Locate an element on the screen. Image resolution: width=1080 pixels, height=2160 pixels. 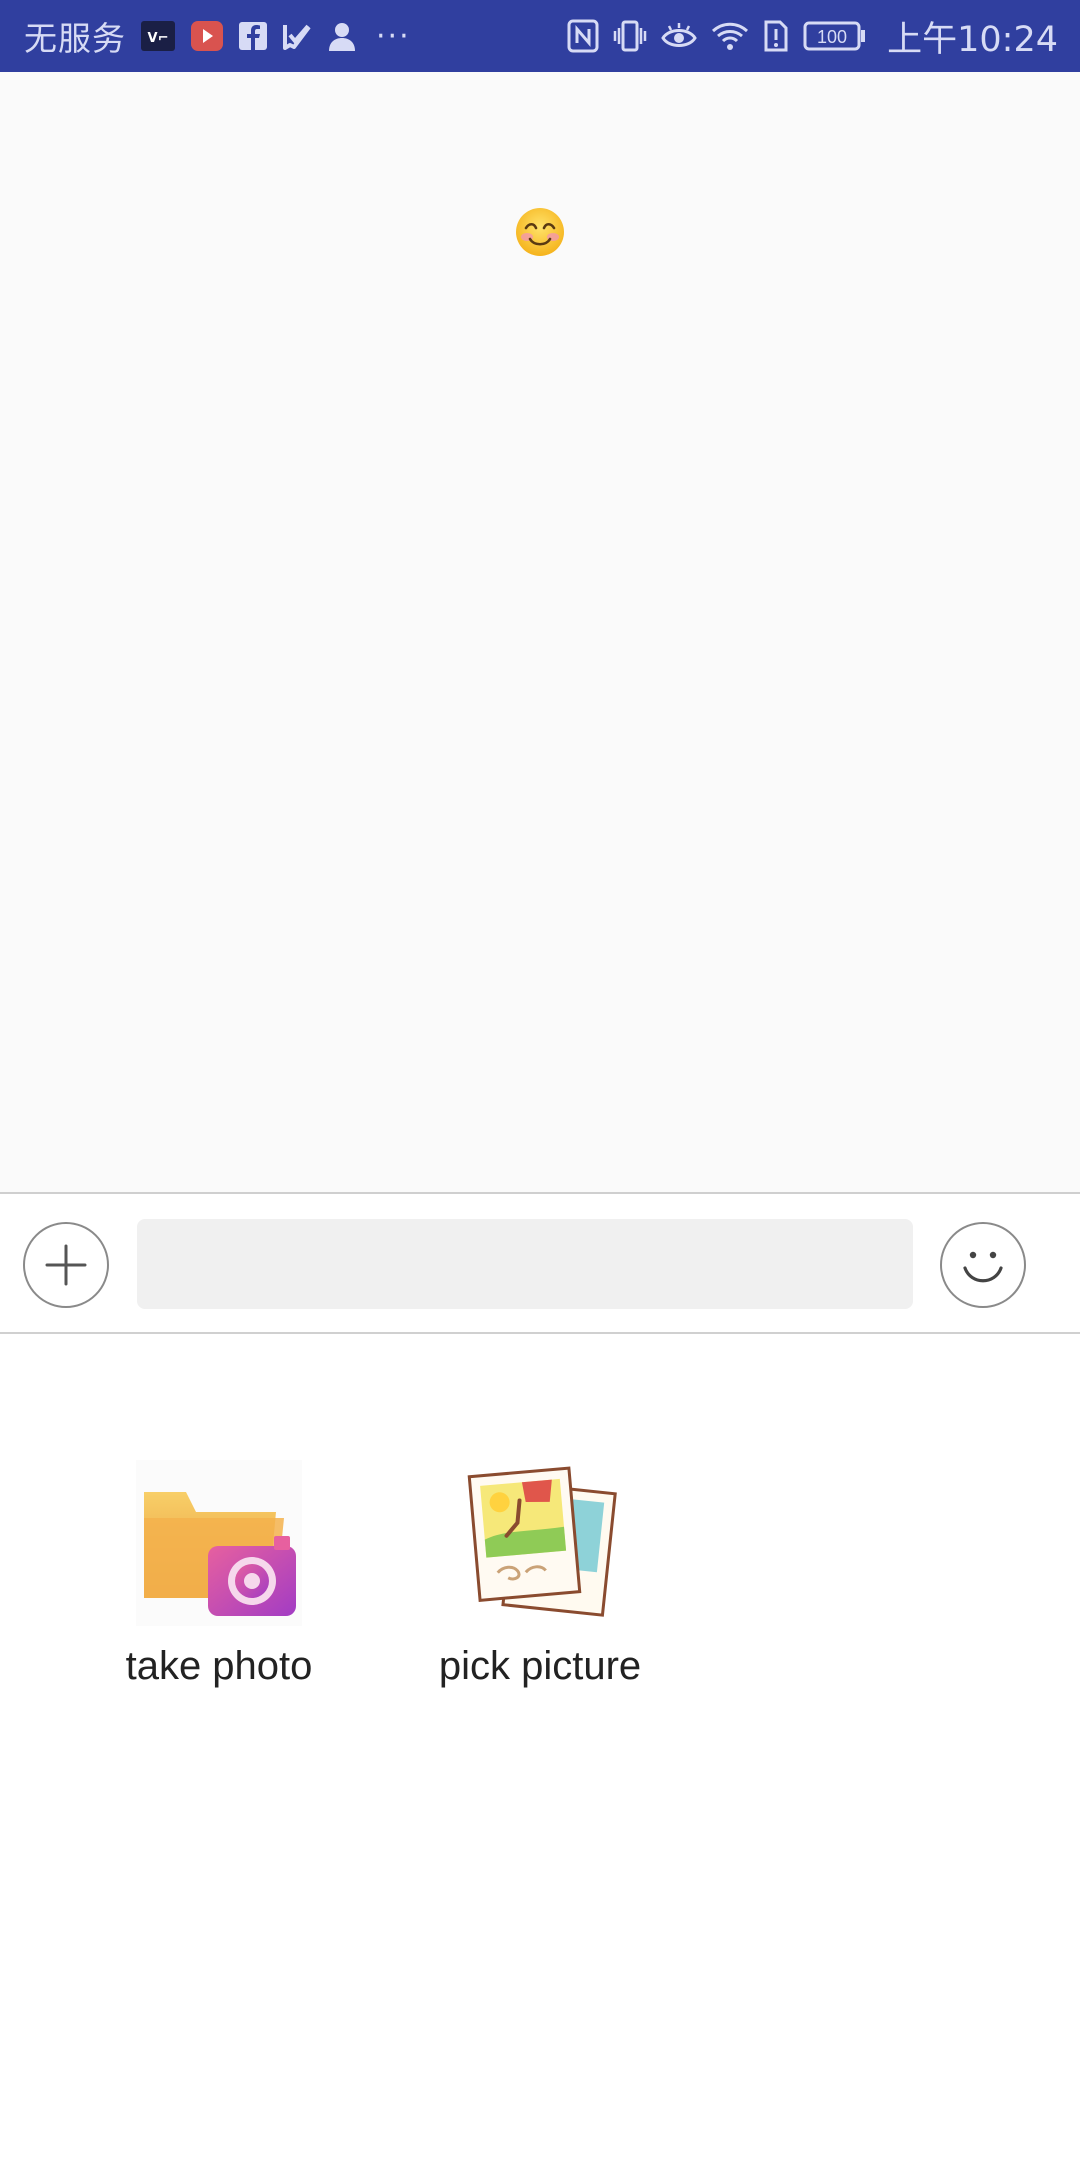
emoji-button is located at coordinates (983, 1265).